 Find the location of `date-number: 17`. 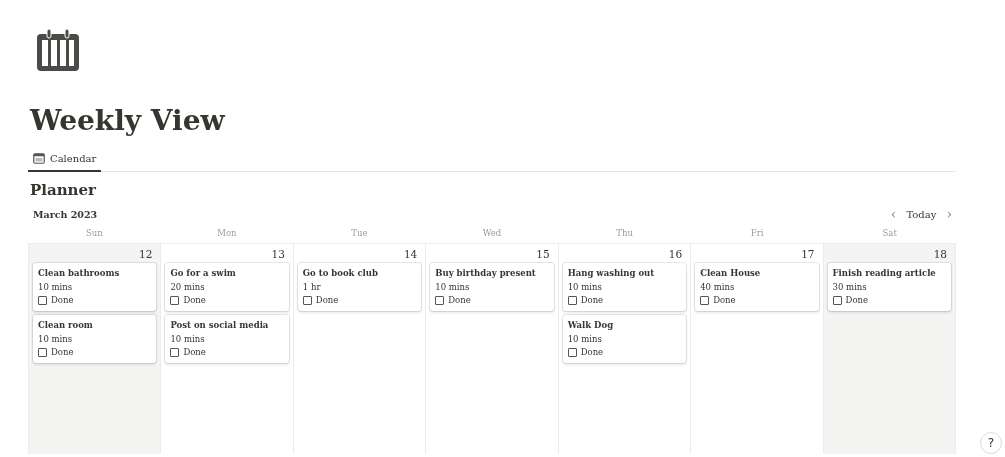

date-number: 17 is located at coordinates (808, 254).